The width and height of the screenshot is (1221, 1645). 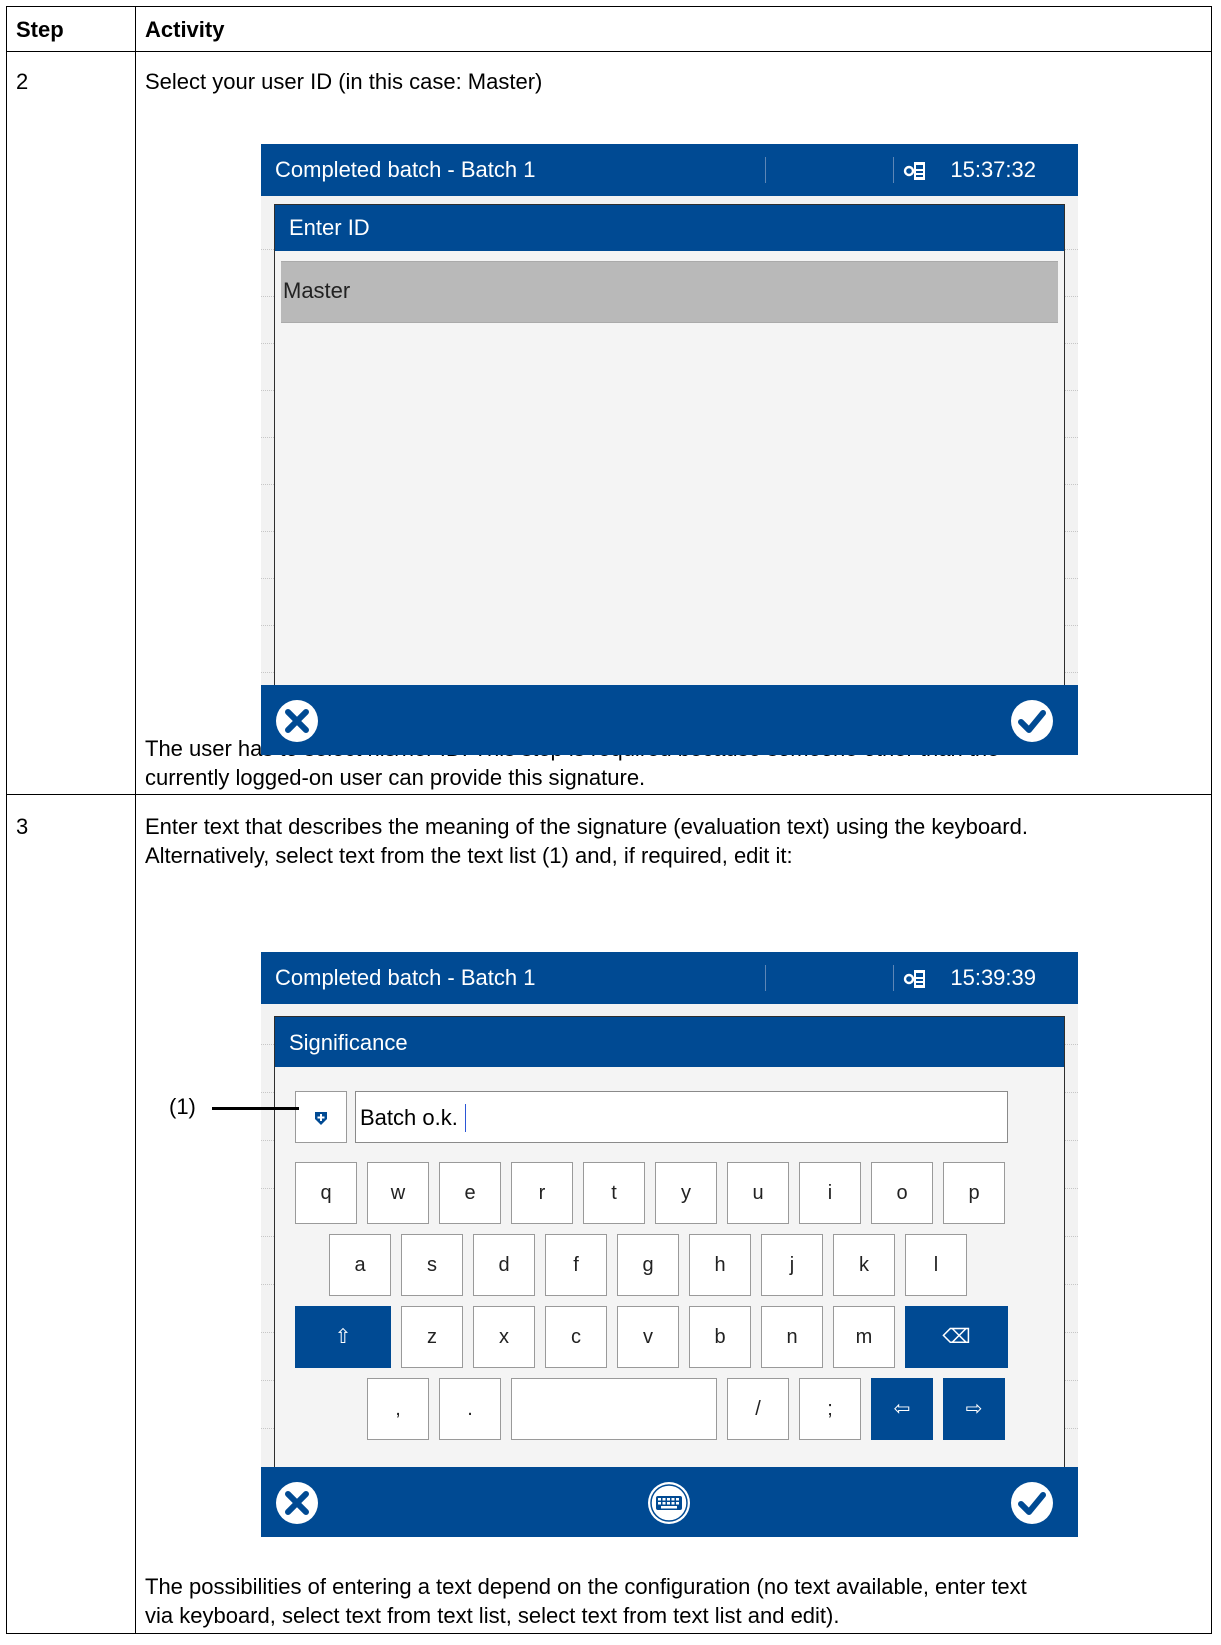 I want to click on key: y, so click(x=686, y=1193).